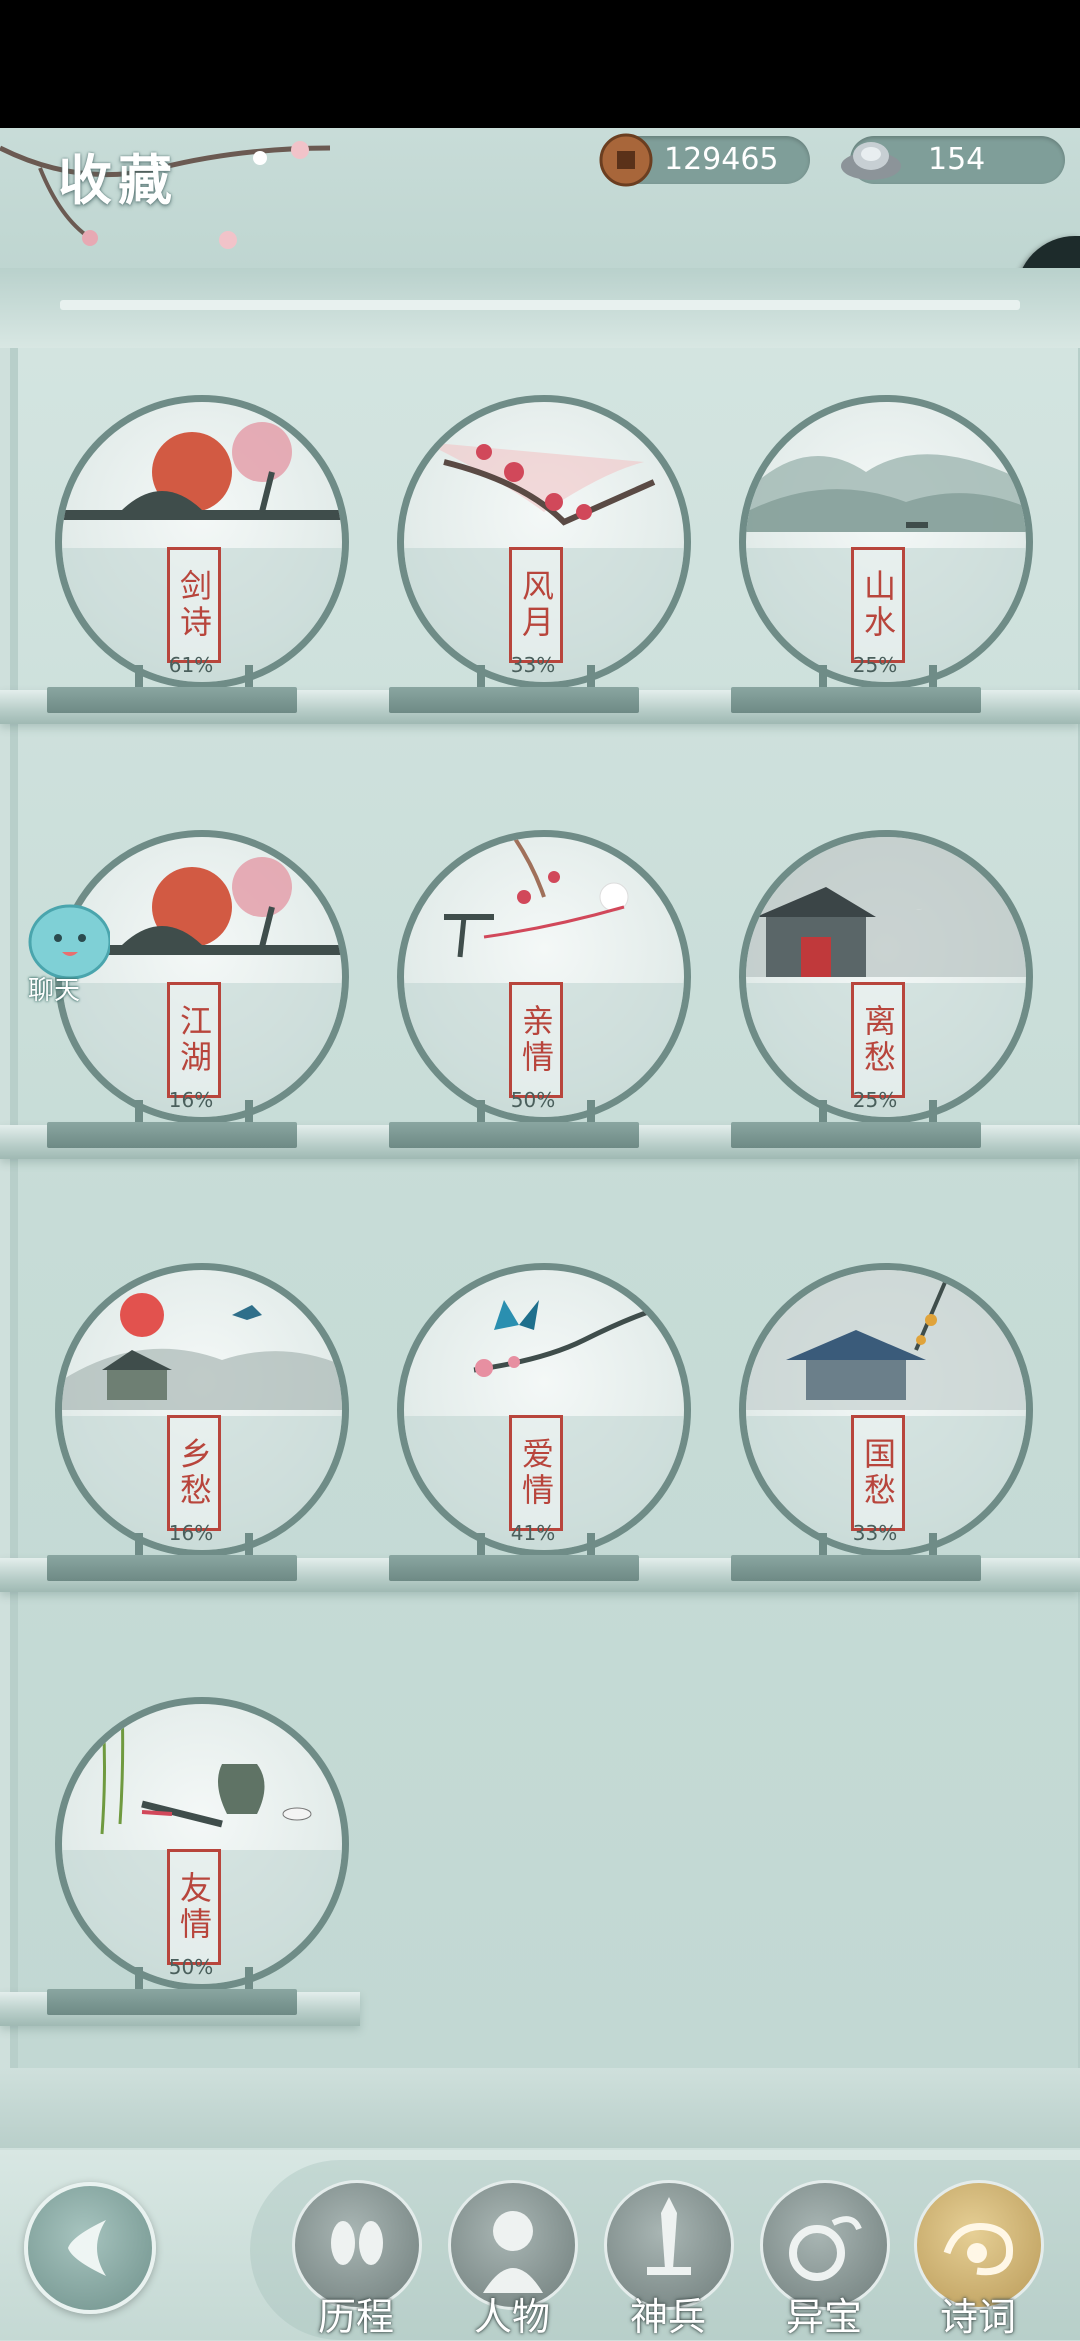 The width and height of the screenshot is (1080, 2341). Describe the element at coordinates (721, 159) in the screenshot. I see `coin-value: 129465` at that location.